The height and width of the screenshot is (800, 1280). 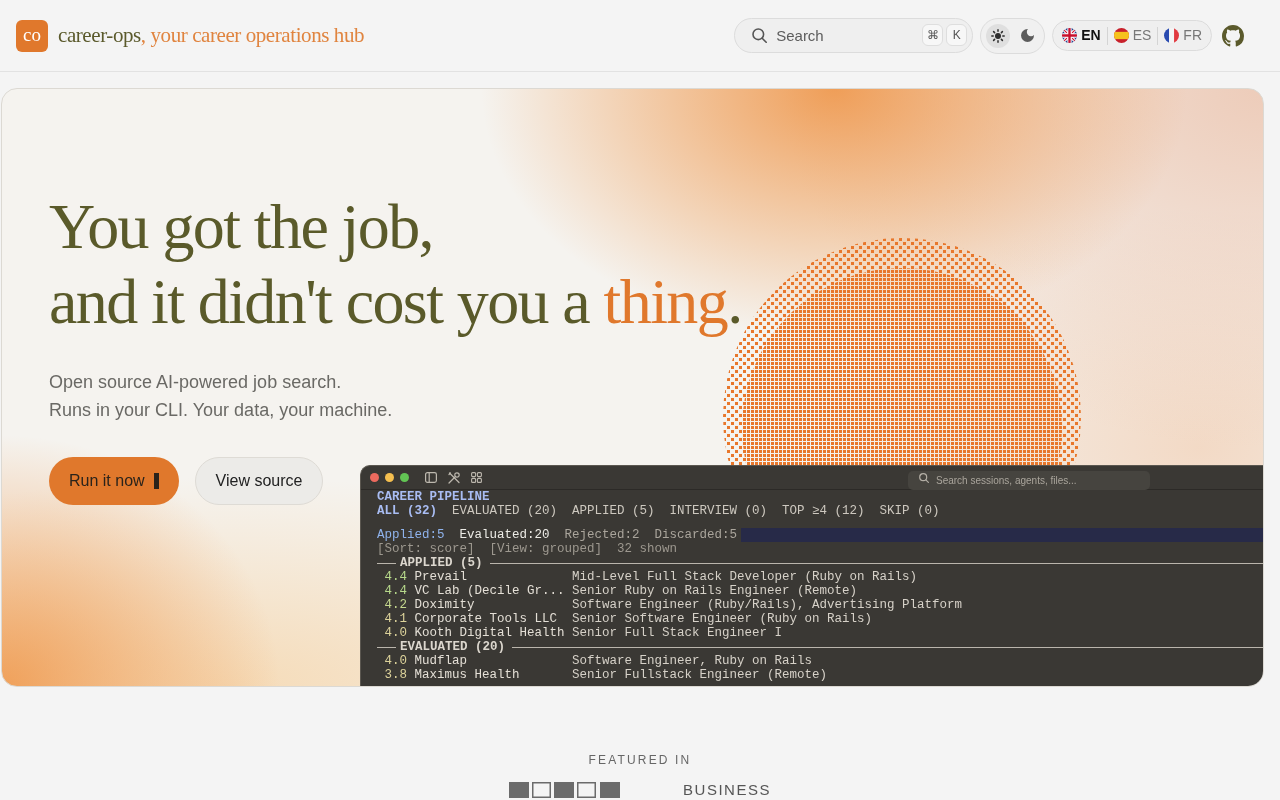 What do you see at coordinates (467, 675) in the screenshot?
I see `company-name: Maximus Health` at bounding box center [467, 675].